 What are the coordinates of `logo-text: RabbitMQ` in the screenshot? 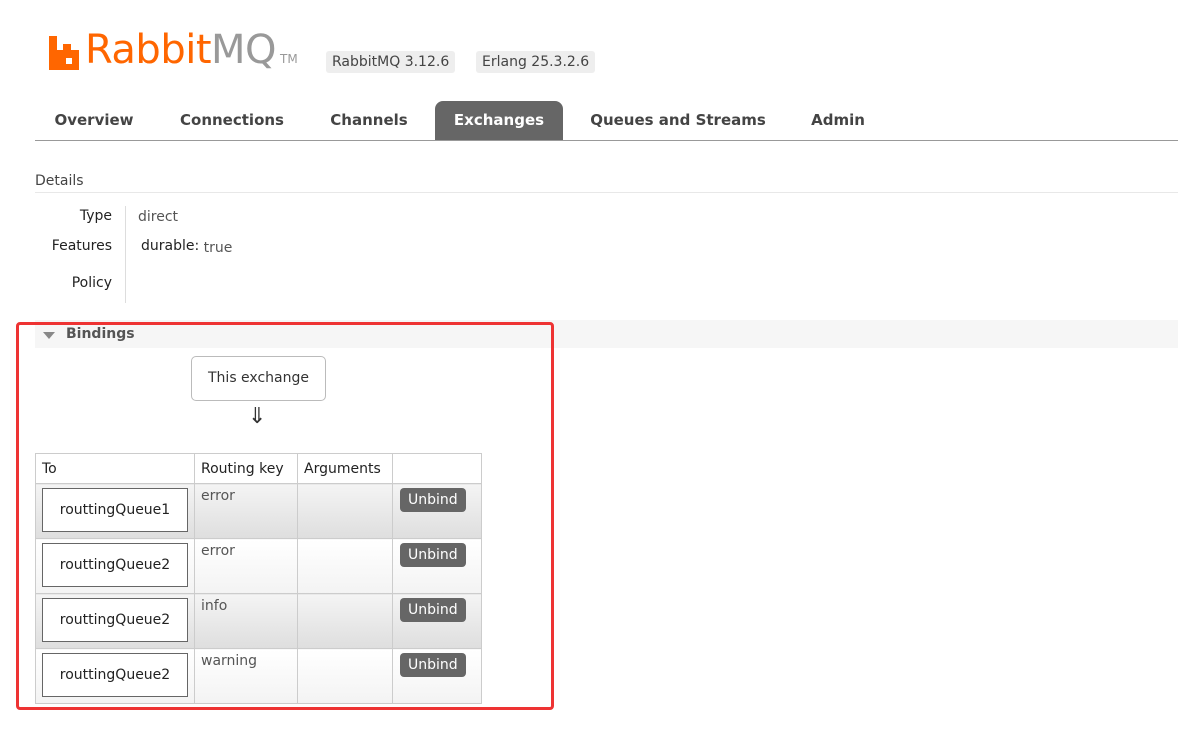 It's located at (181, 50).